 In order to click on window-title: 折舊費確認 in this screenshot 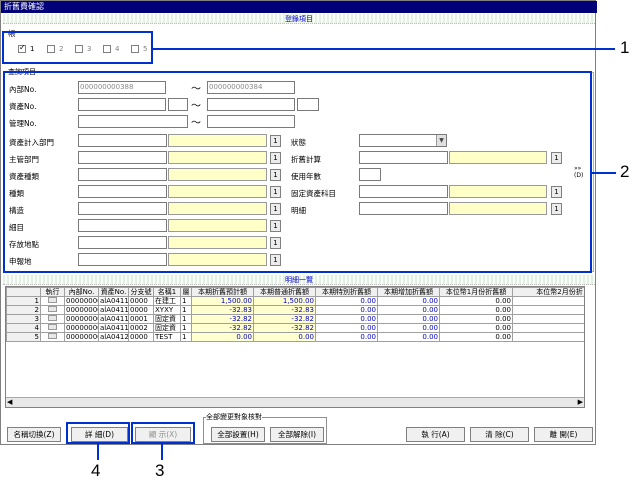, I will do `click(299, 7)`.